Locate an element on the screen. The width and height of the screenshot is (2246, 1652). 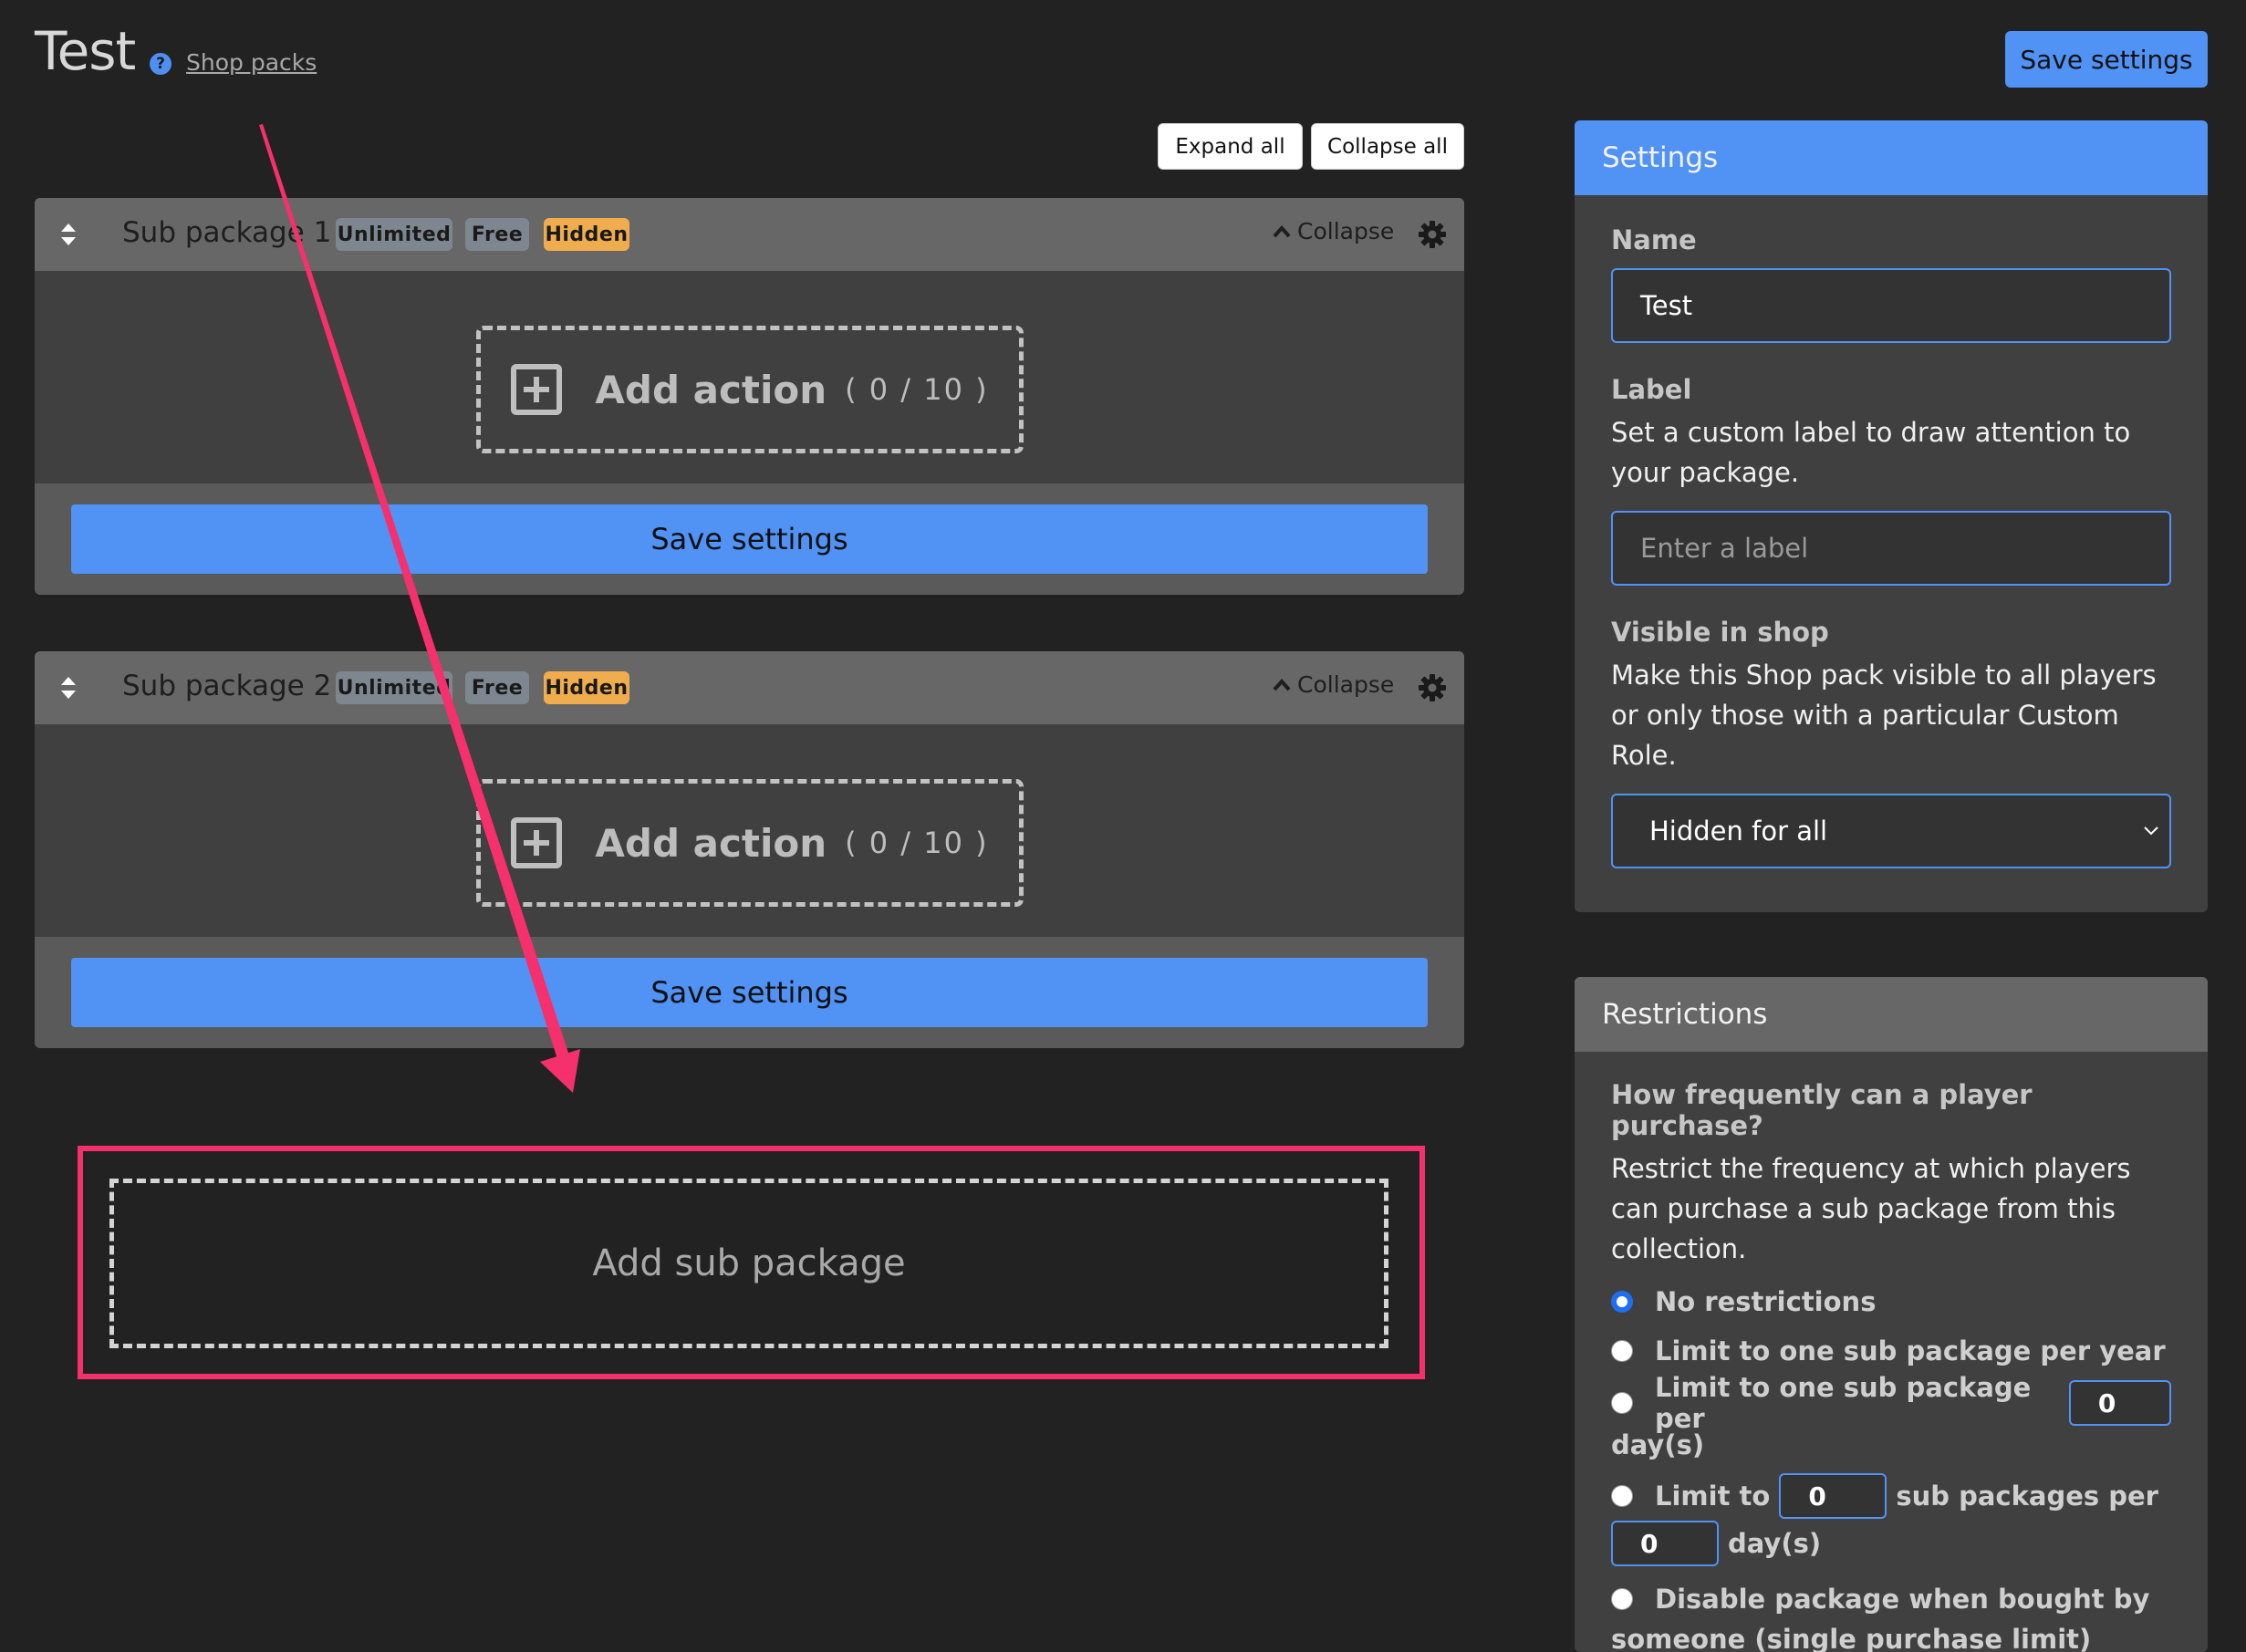
visibility-select: Hidden for all is located at coordinates (1891, 831).